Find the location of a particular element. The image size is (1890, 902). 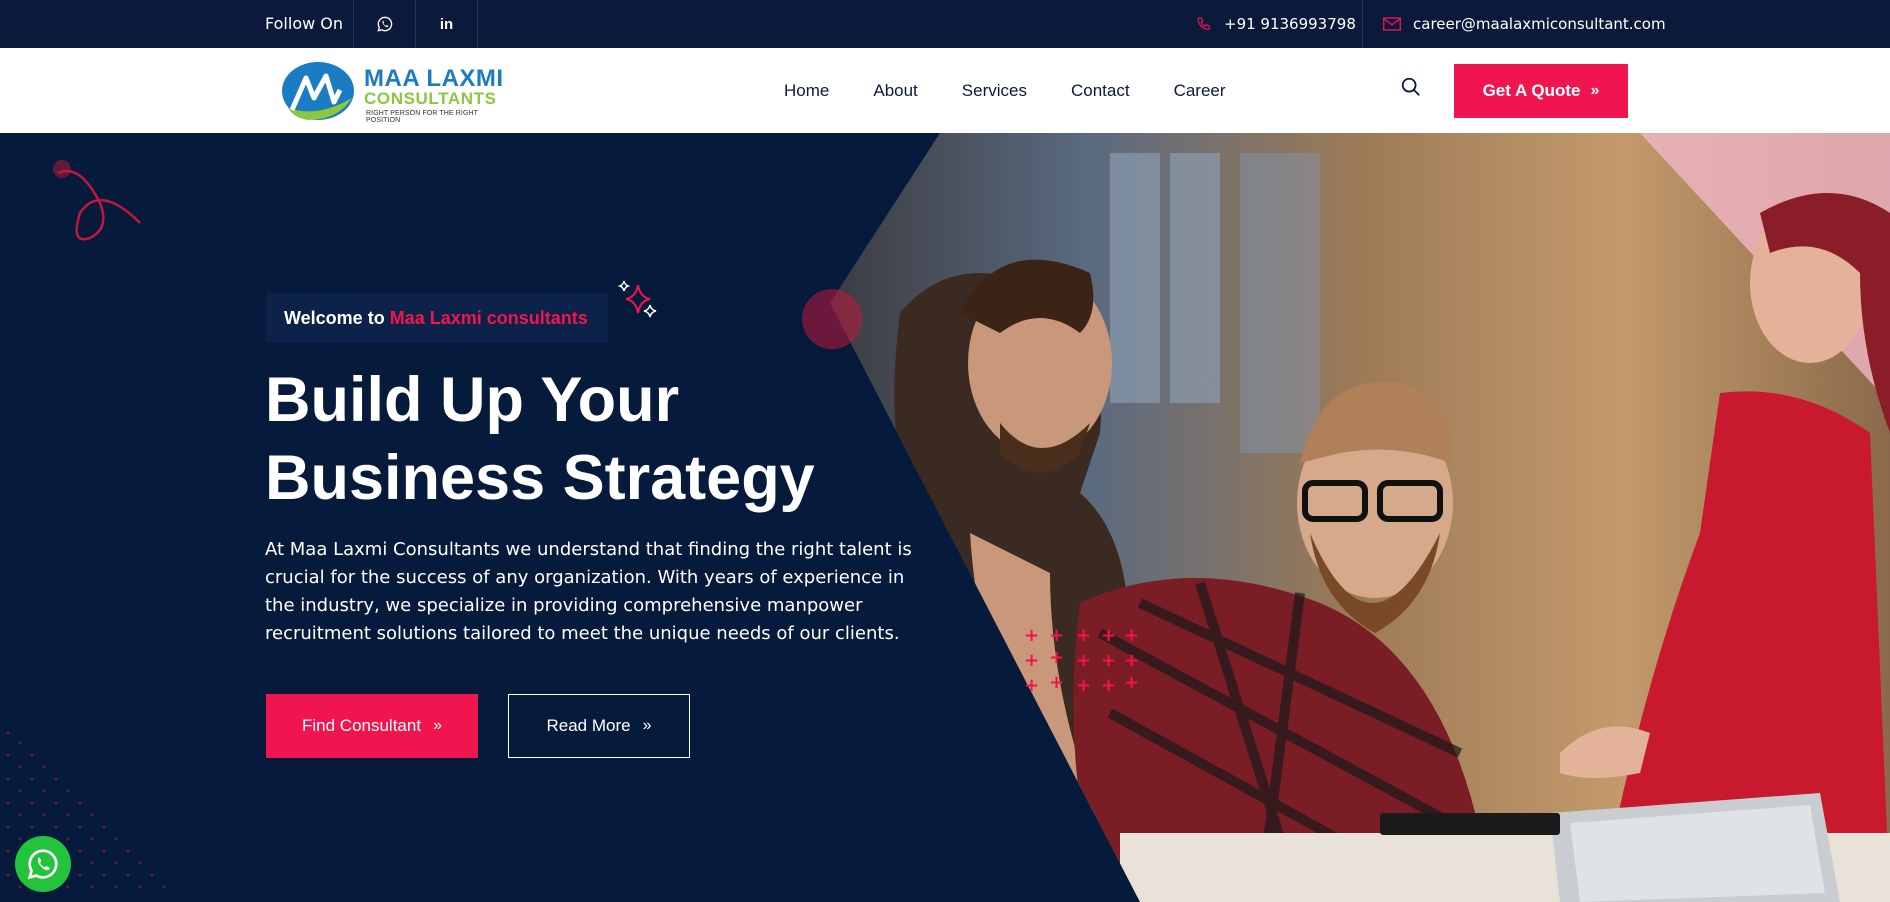

phone-contact: +91 9136993798 is located at coordinates (1276, 24).